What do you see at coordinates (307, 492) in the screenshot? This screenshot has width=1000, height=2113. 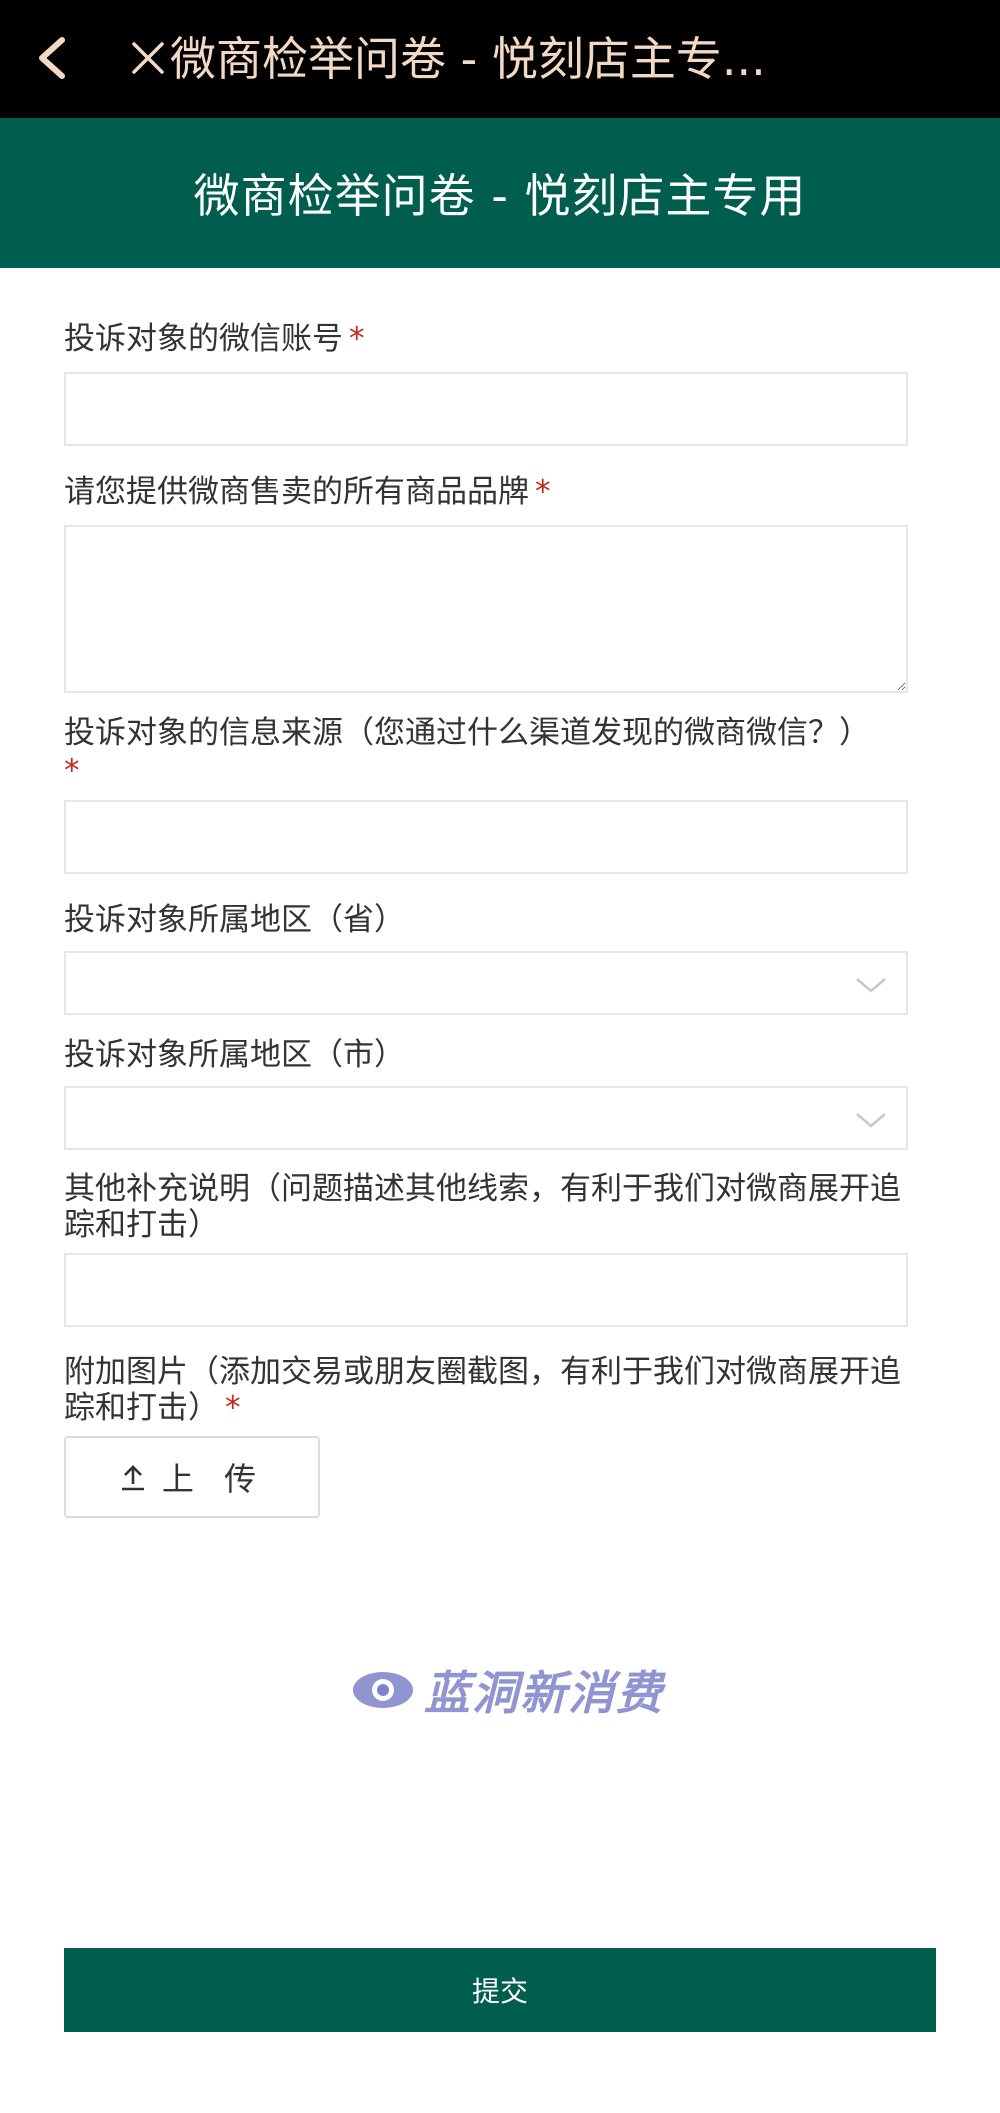 I see `field-label-brands: 请您提供微商售卖的所有商品品牌 *` at bounding box center [307, 492].